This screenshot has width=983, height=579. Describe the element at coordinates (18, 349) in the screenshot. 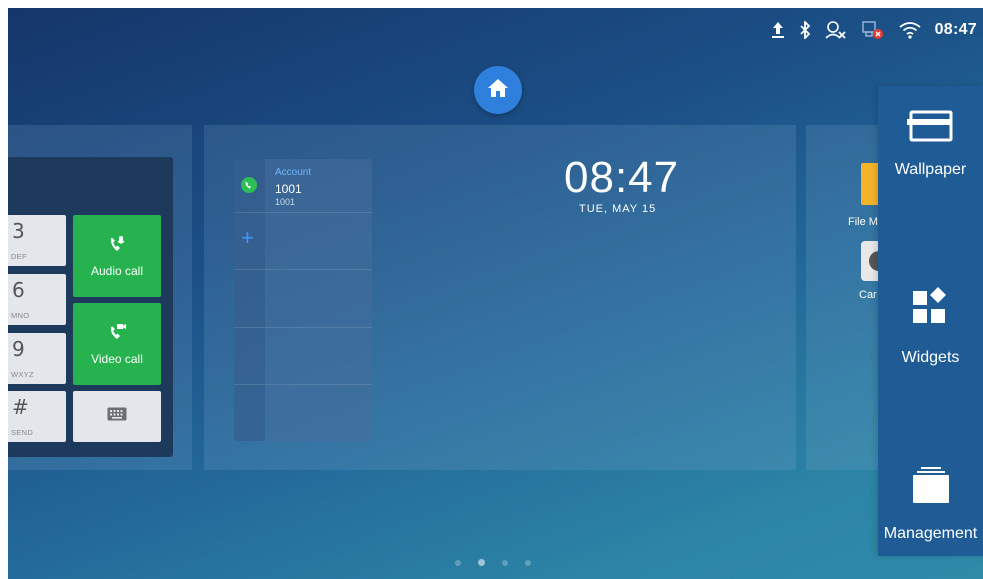

I see `key-digit: 9` at that location.